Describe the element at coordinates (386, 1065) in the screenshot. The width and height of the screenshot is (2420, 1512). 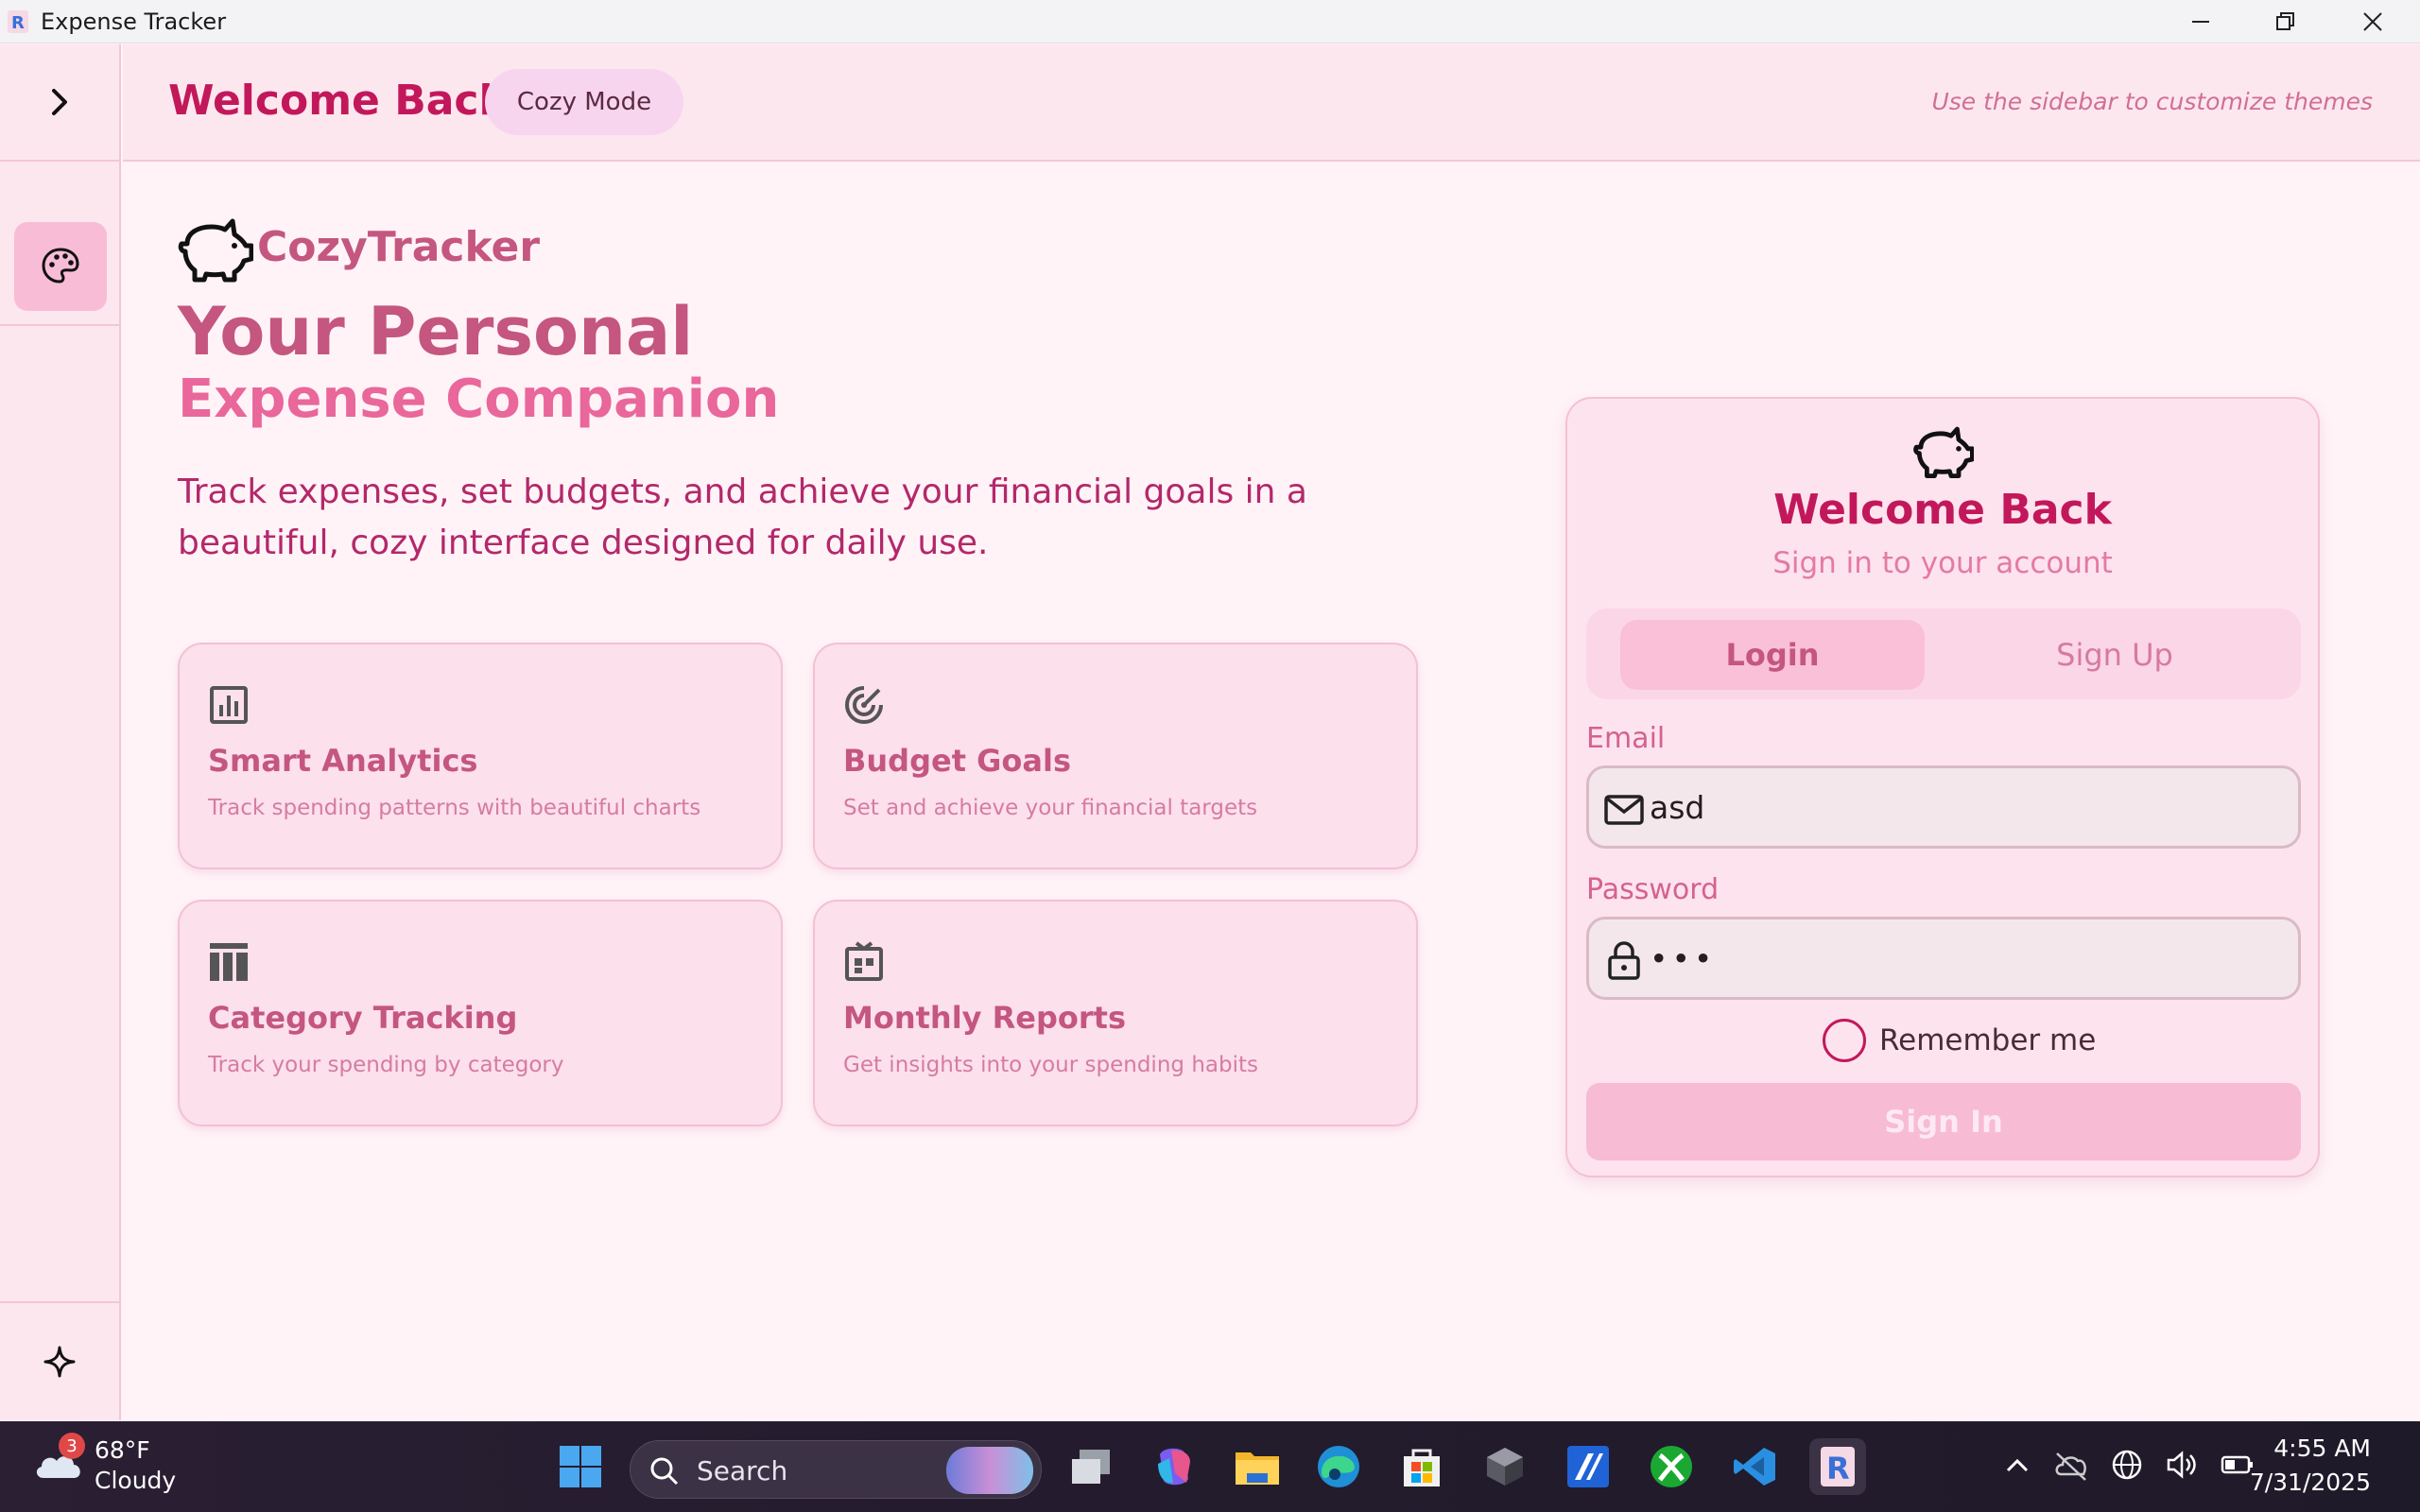
I see `feature-description: Track your spending by category` at that location.